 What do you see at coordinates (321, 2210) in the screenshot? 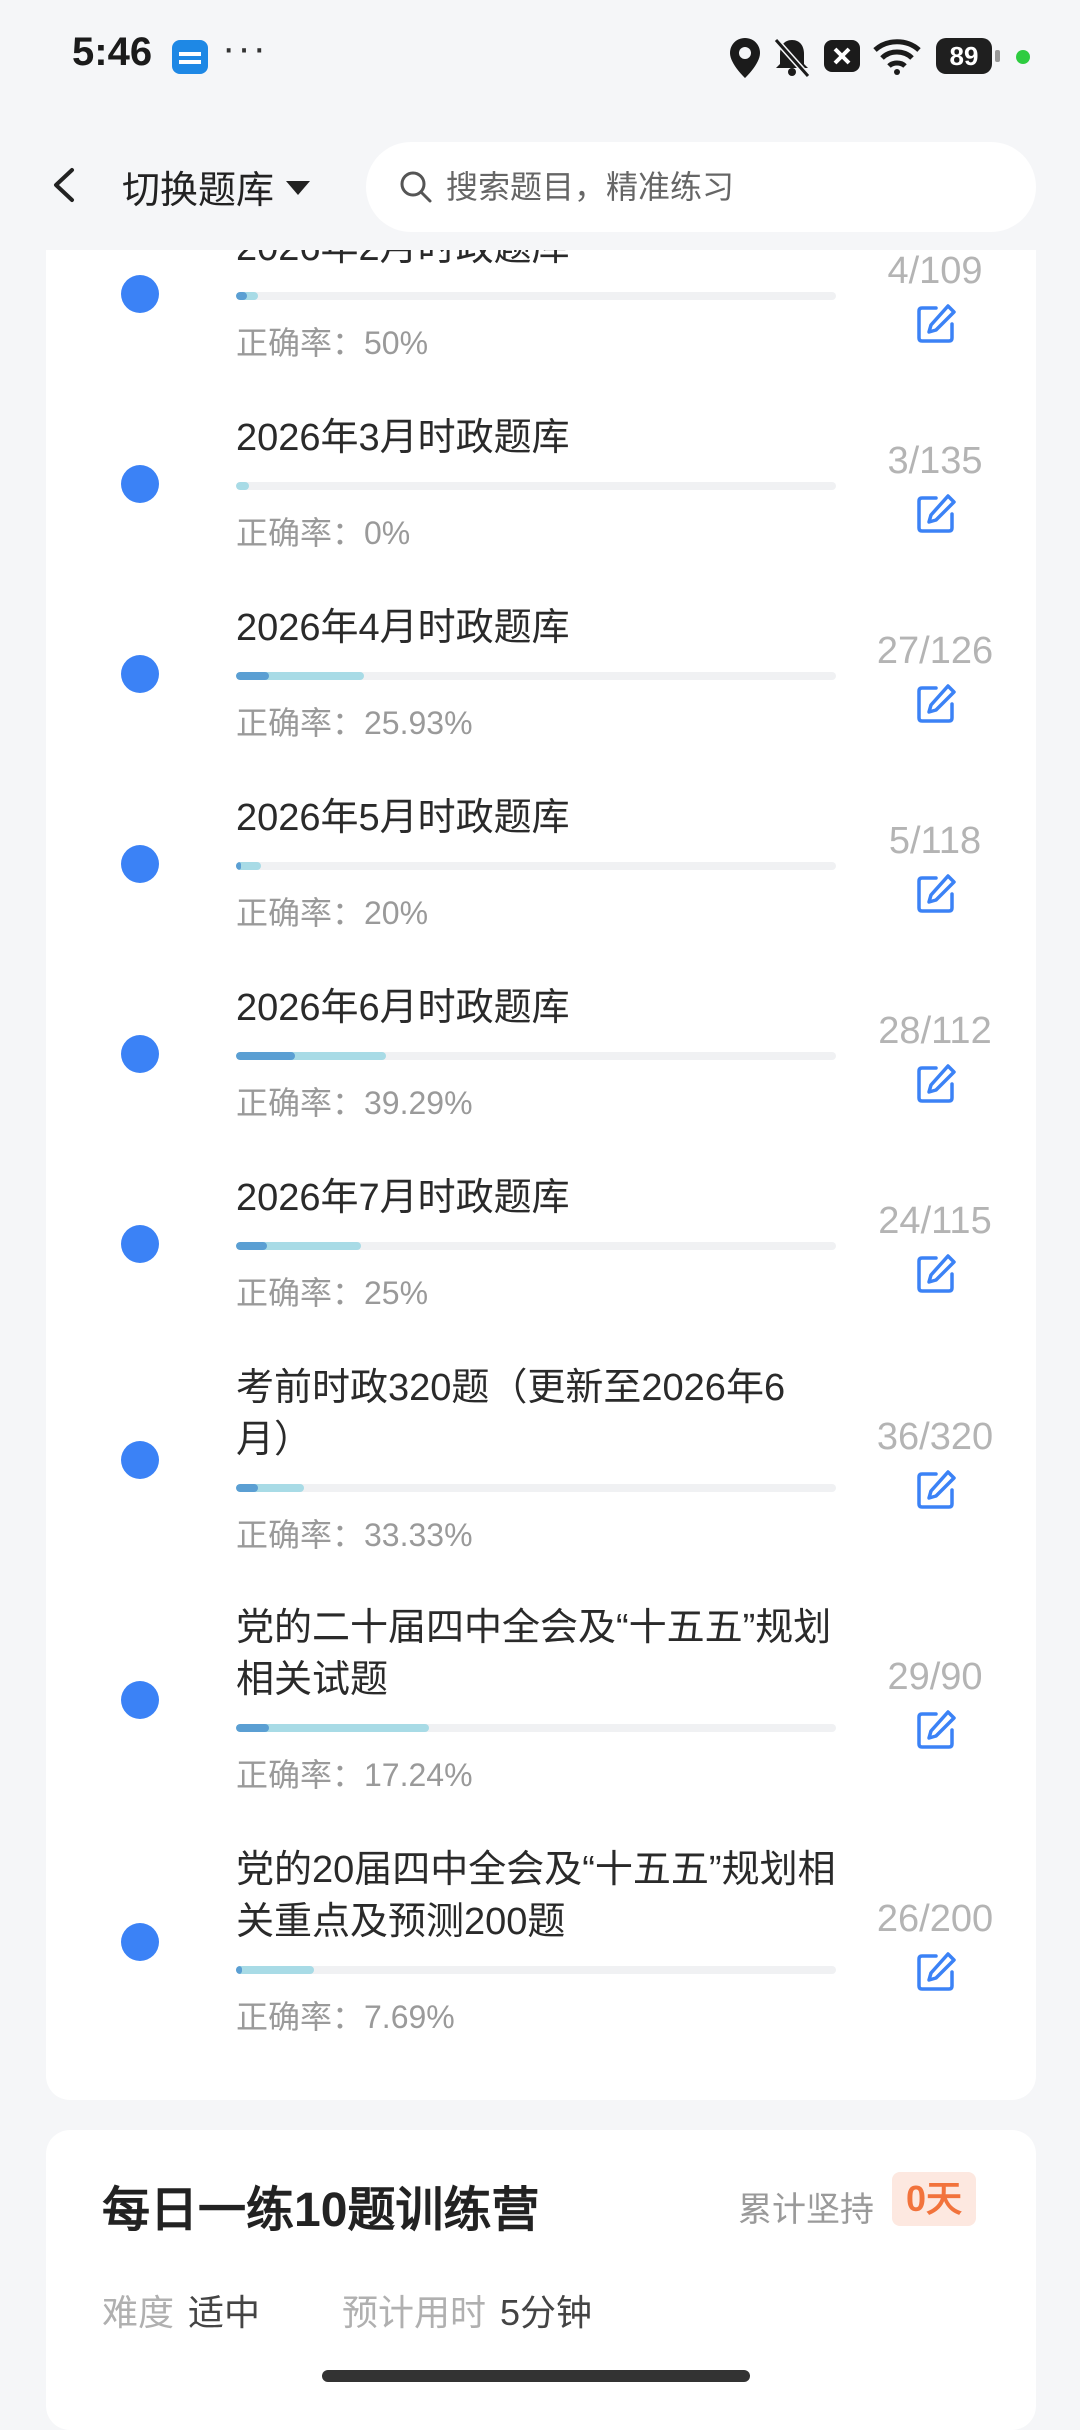
I see `daily-practice-title: 每日一练10题训练营` at bounding box center [321, 2210].